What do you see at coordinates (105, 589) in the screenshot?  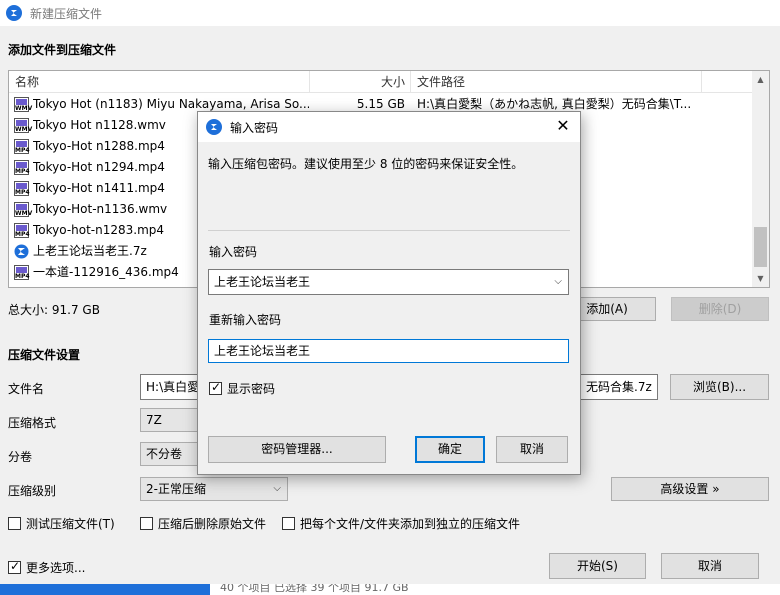 I see `taskbar-strip` at bounding box center [105, 589].